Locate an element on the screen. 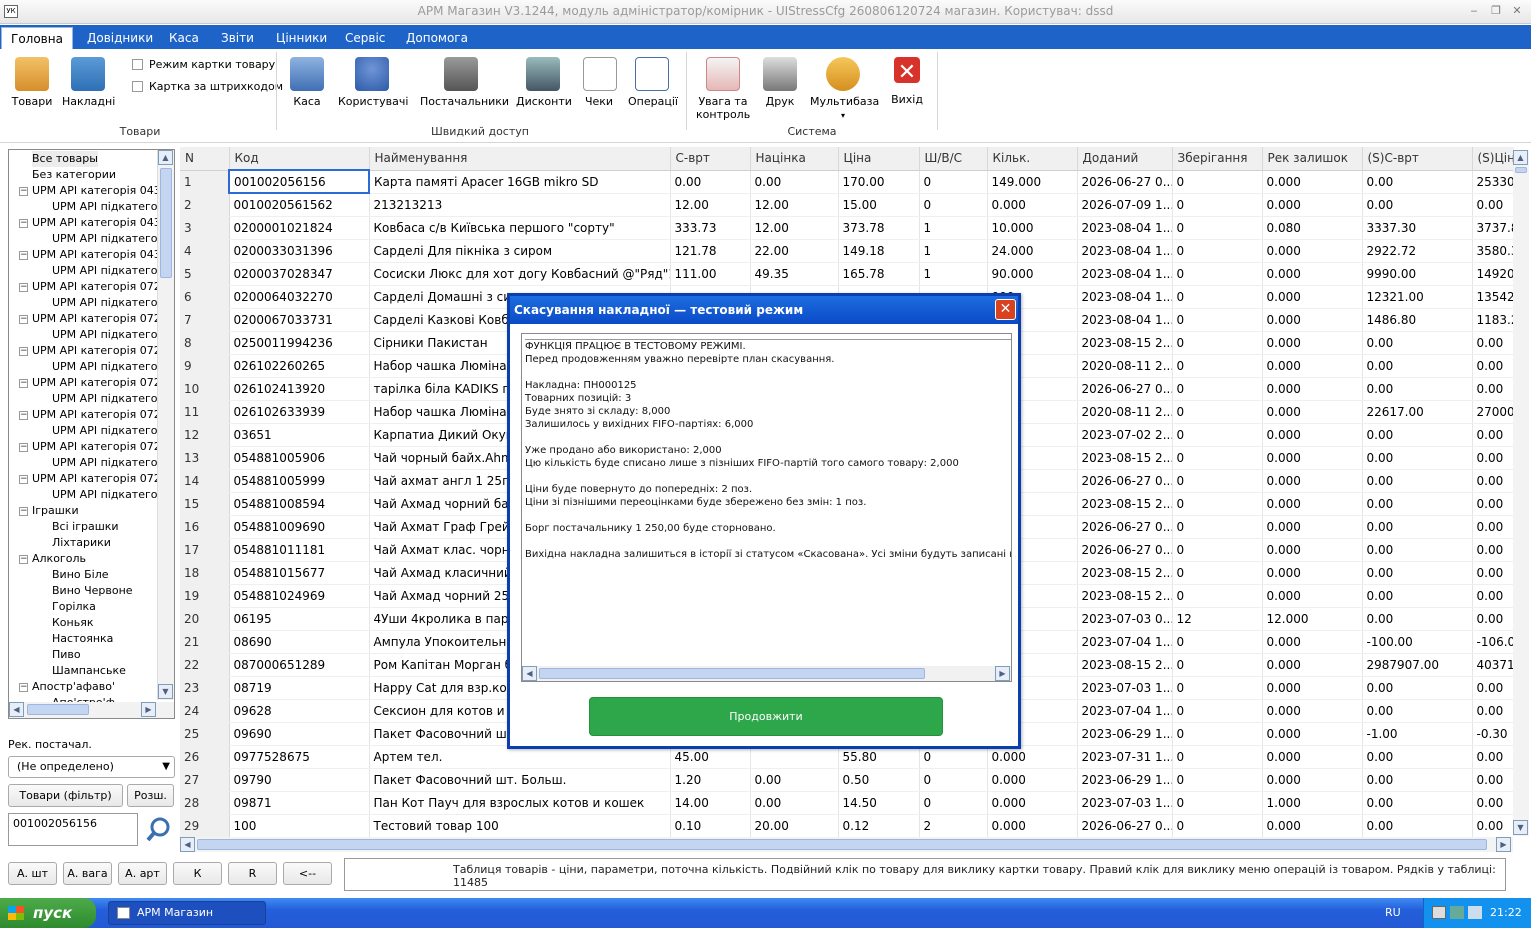 The height and width of the screenshot is (946, 1531). table-cell: 12.000 is located at coordinates (1312, 619).